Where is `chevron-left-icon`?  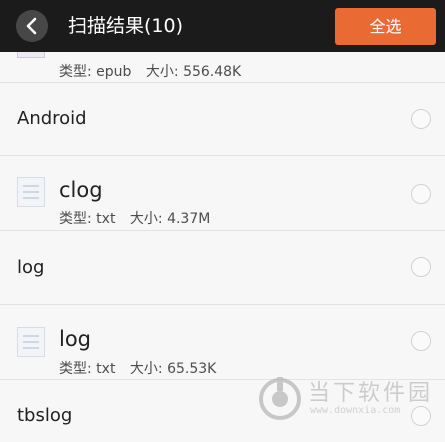 chevron-left-icon is located at coordinates (31, 26).